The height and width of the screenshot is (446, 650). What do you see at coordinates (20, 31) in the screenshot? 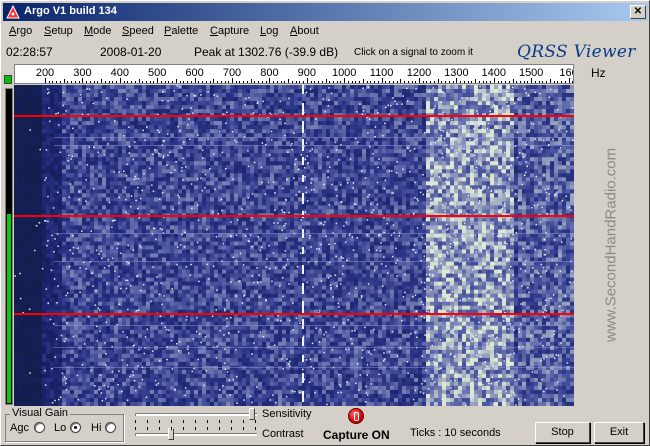
I see `menu-argo: Argo` at bounding box center [20, 31].